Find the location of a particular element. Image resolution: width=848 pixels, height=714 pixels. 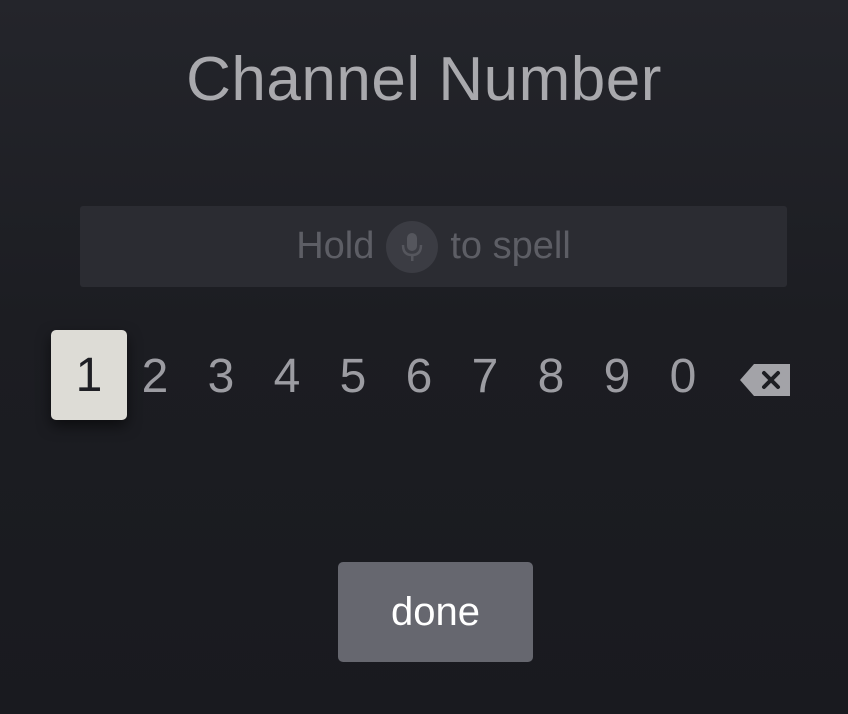

key-1: 1 is located at coordinates (89, 375).